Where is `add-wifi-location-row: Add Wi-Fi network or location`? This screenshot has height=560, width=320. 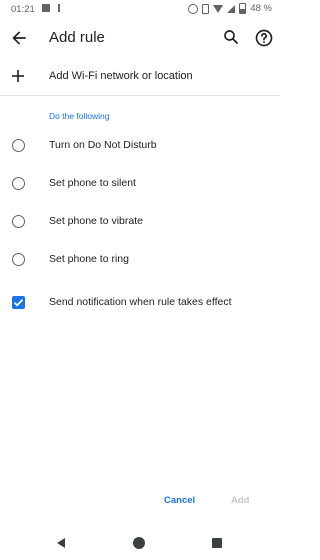
add-wifi-location-row: Add Wi-Fi network or location is located at coordinates (140, 77).